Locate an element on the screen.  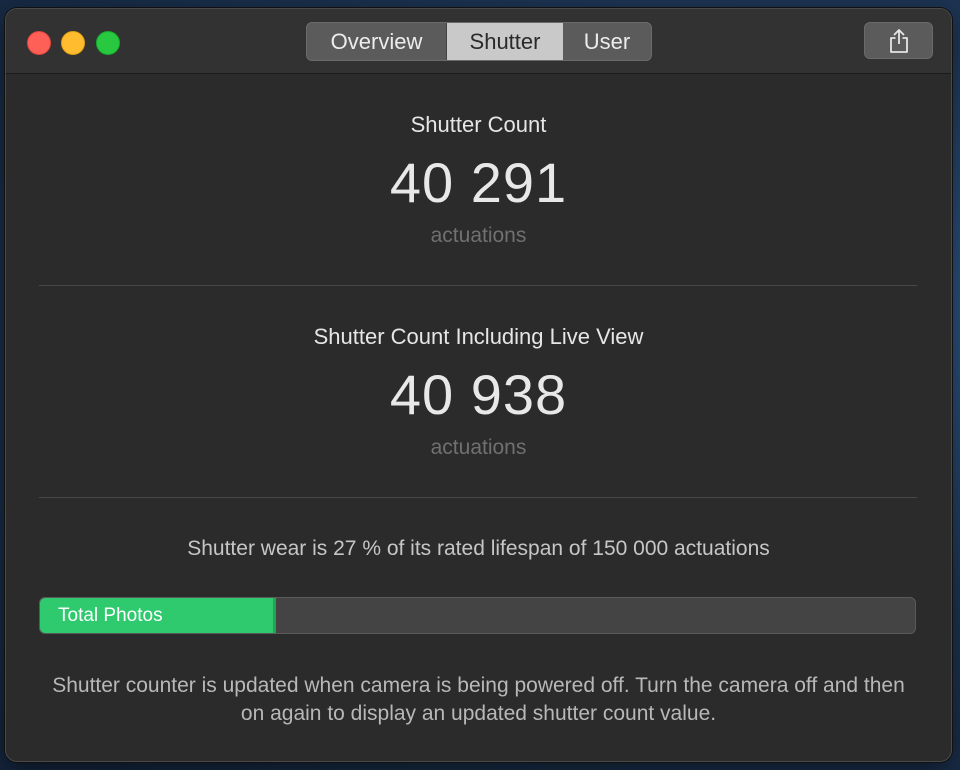
shutter-count-title: Shutter Count is located at coordinates (478, 124).